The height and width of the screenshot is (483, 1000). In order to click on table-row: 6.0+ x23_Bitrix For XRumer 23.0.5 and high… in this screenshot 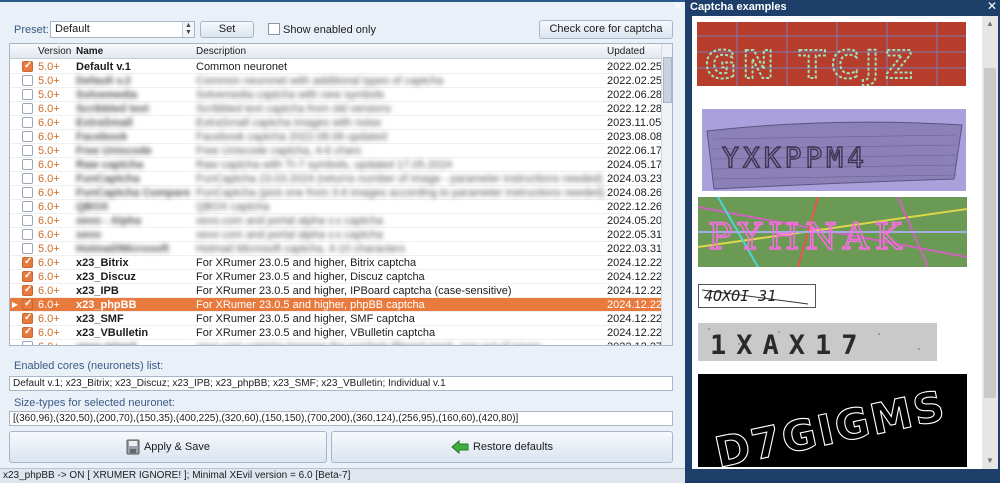, I will do `click(336, 263)`.